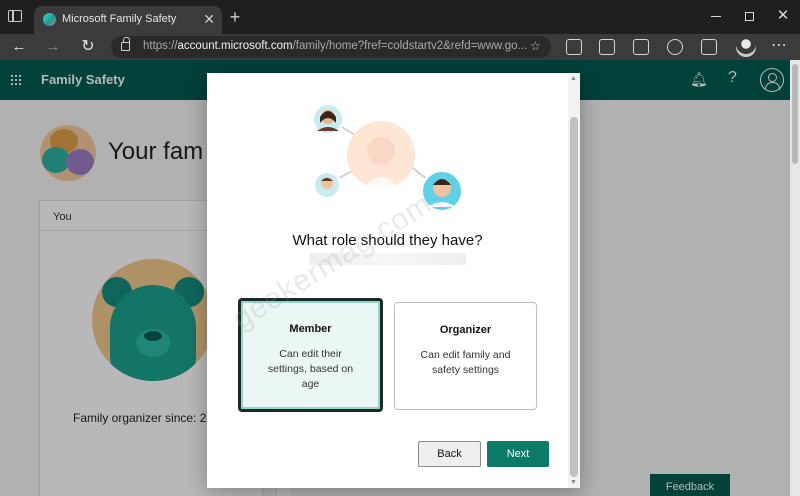 The height and width of the screenshot is (496, 800). What do you see at coordinates (465, 330) in the screenshot?
I see `organizer-role-name: Organizer` at bounding box center [465, 330].